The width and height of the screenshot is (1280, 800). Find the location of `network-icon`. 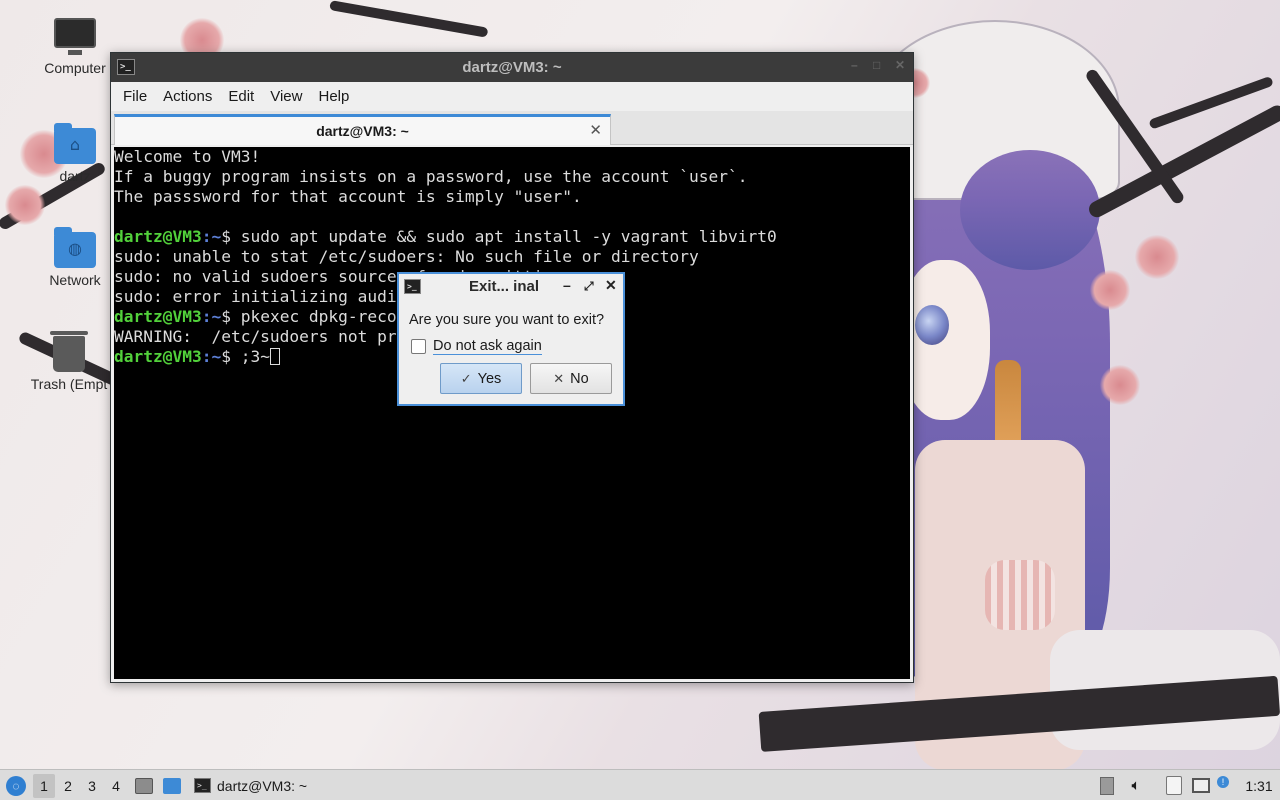

network-icon is located at coordinates (1201, 785).